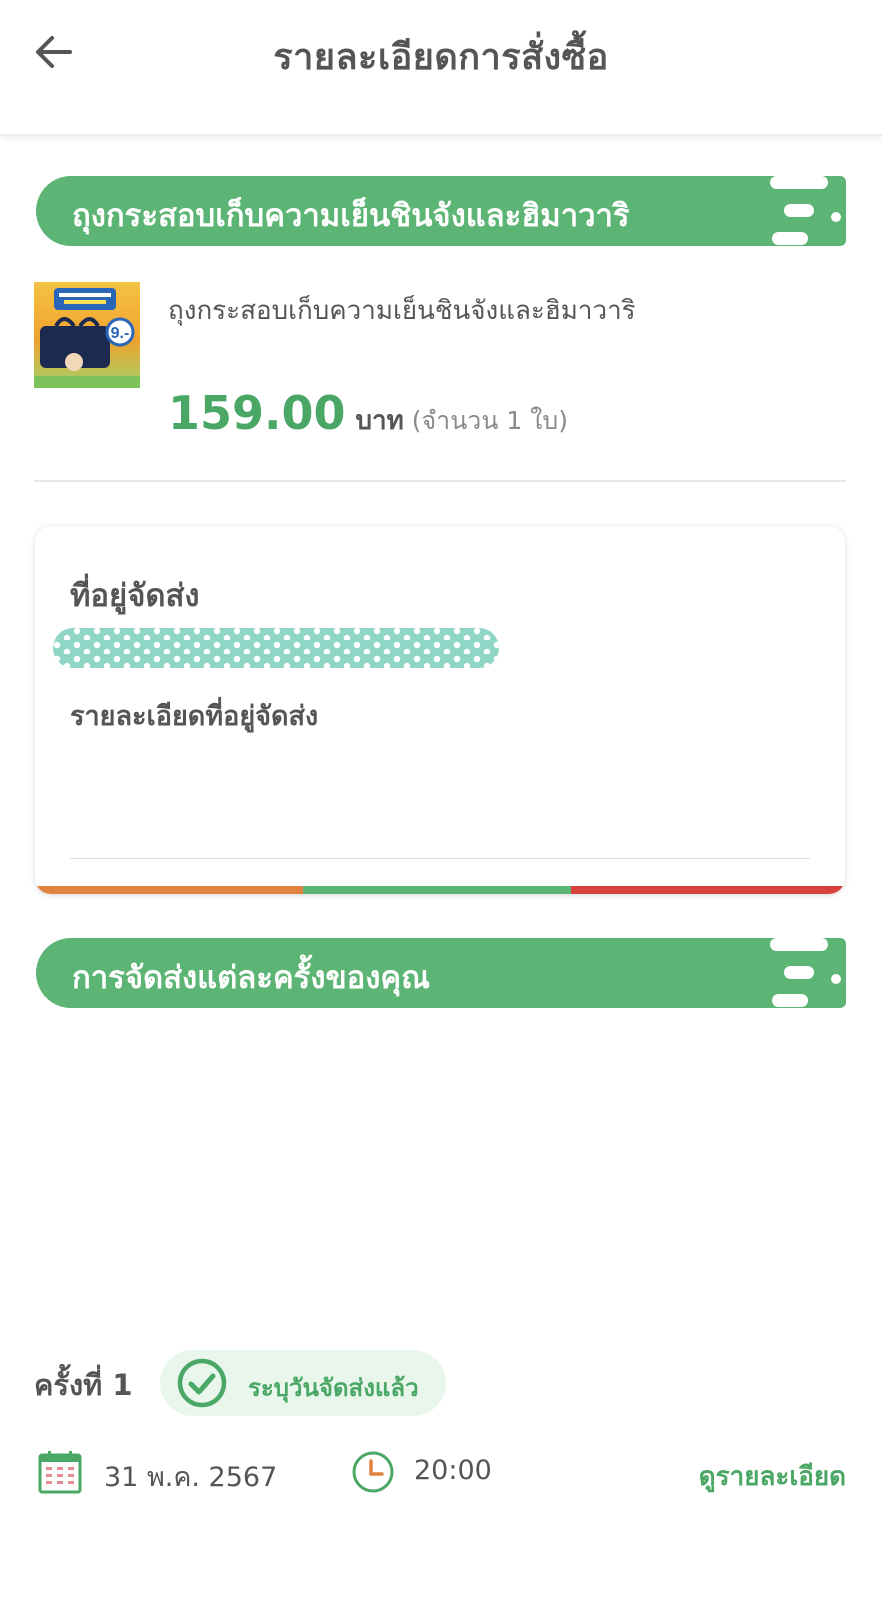 The image size is (882, 1600). I want to click on calendar-icon, so click(60, 1472).